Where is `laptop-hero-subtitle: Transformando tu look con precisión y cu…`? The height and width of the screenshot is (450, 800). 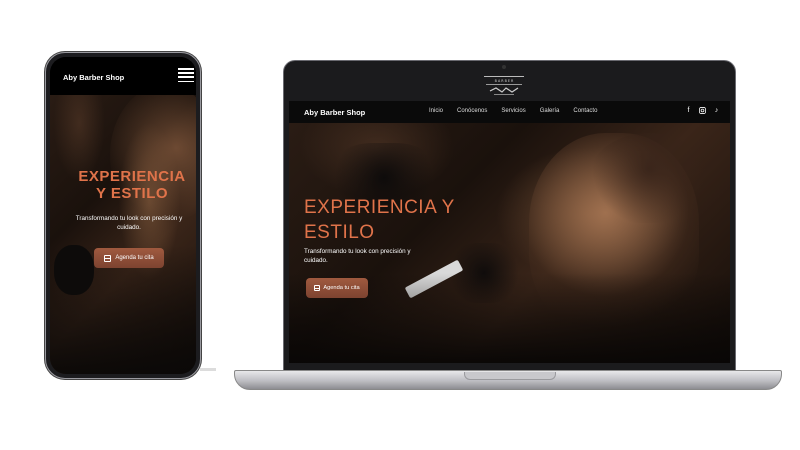
laptop-hero-subtitle: Transformando tu look con precisión y cu… is located at coordinates (357, 256).